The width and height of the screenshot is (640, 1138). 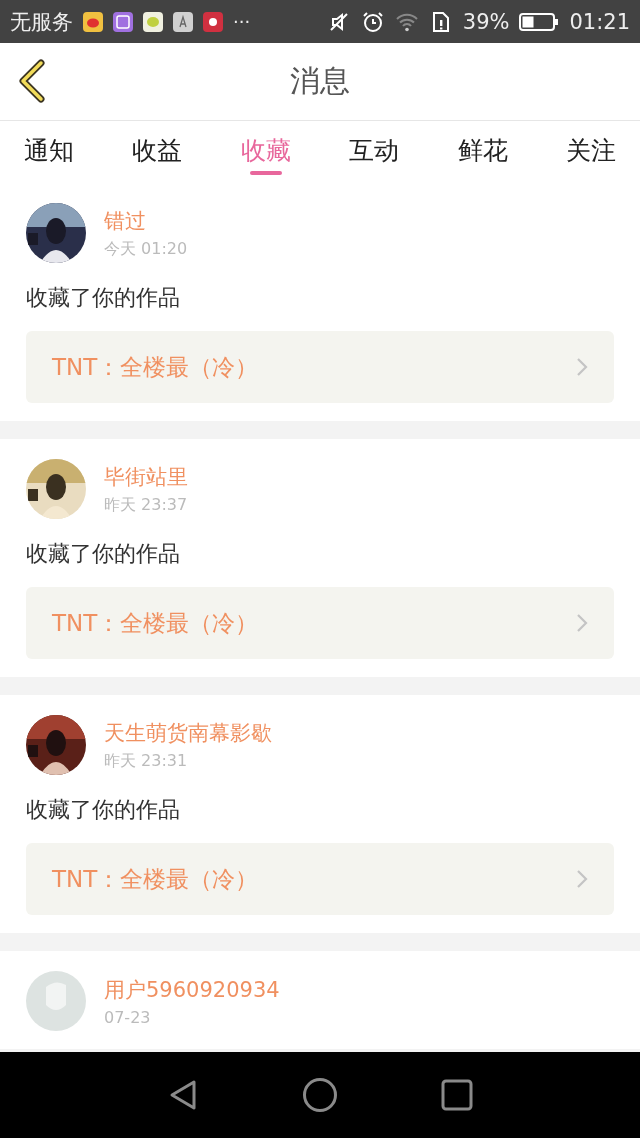 What do you see at coordinates (374, 152) in the screenshot?
I see `tab: 互动` at bounding box center [374, 152].